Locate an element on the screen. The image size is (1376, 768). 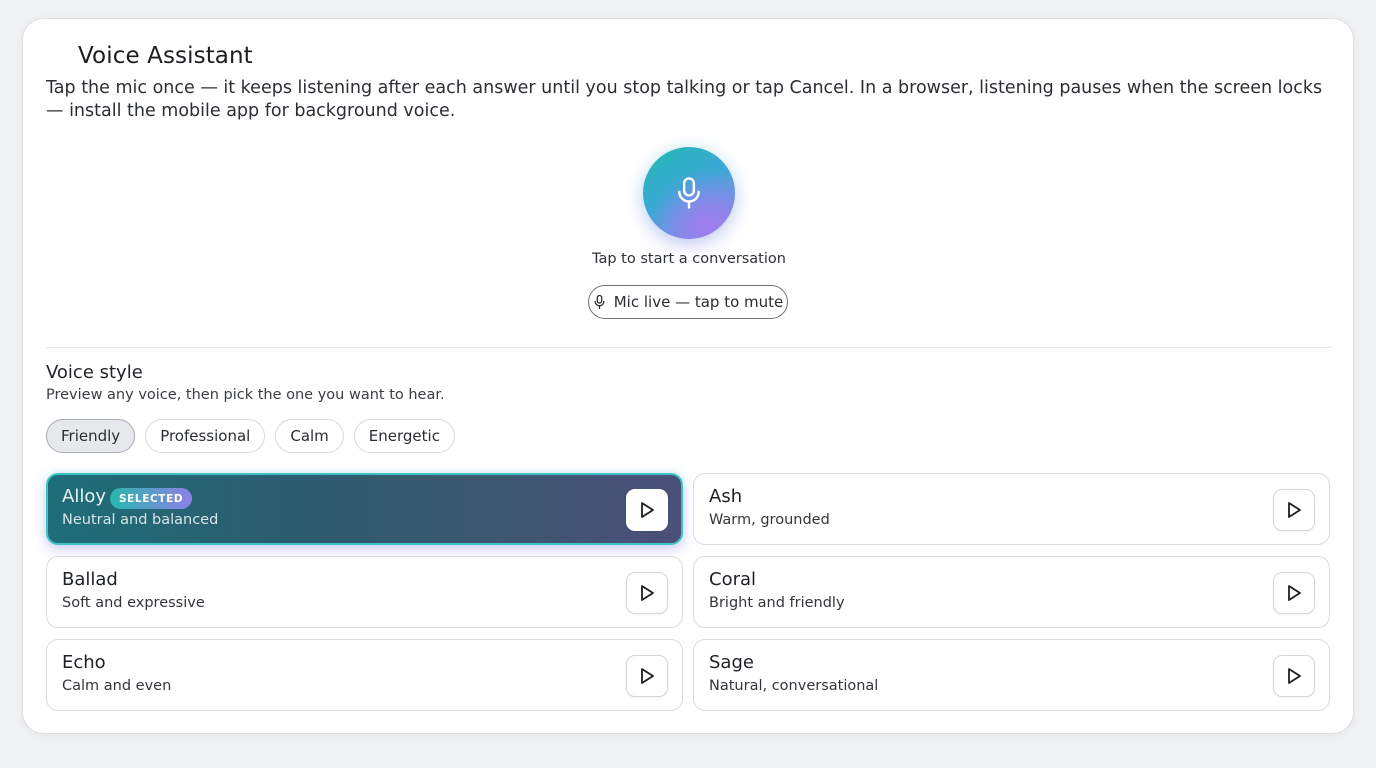
voice-card-ash: Ash Warm, grounded is located at coordinates (1011, 509).